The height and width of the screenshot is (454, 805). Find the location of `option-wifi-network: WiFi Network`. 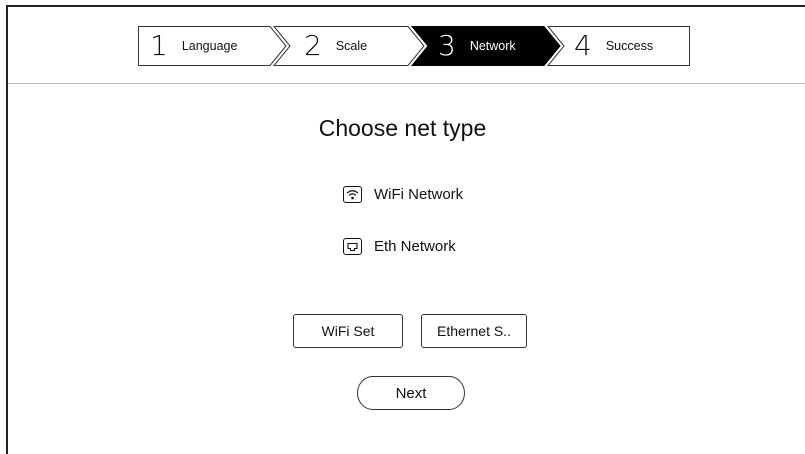

option-wifi-network: WiFi Network is located at coordinates (403, 194).